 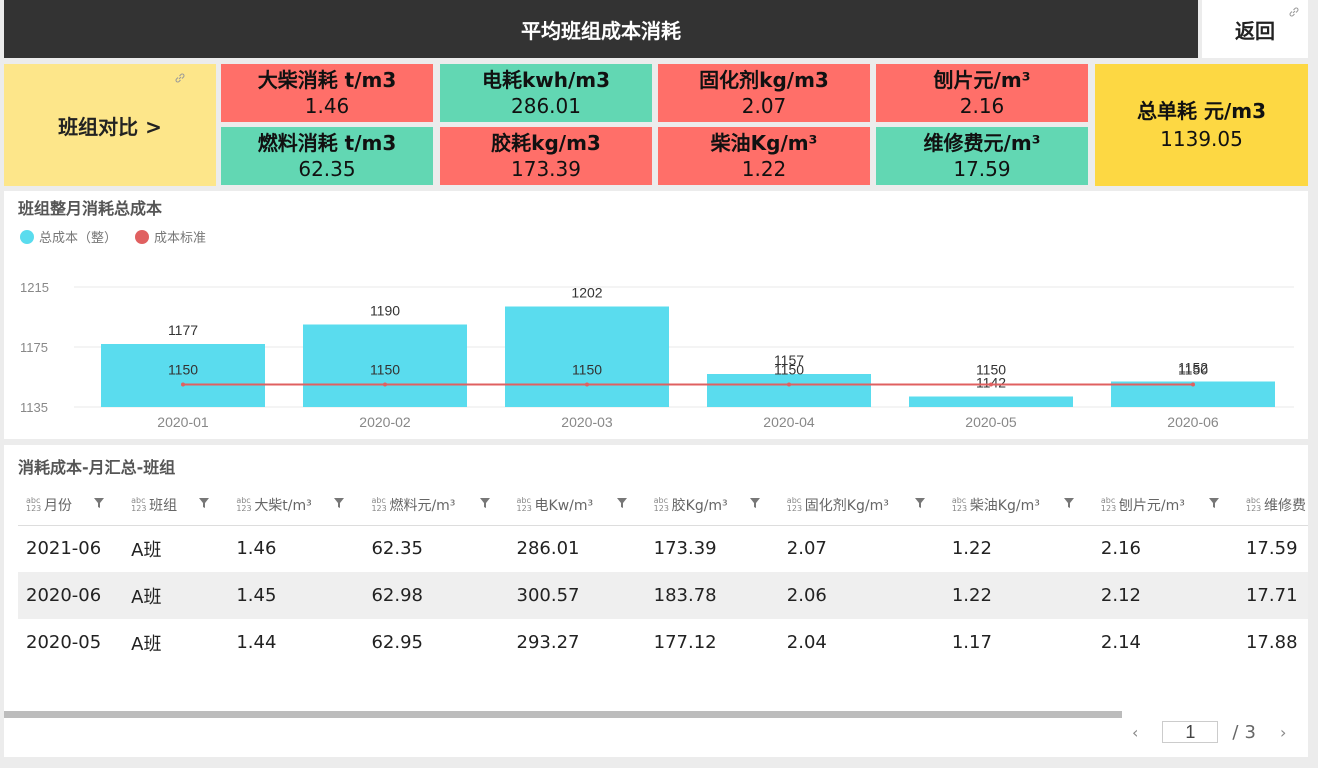 What do you see at coordinates (397, 549) in the screenshot?
I see `table-cell: 62.35` at bounding box center [397, 549].